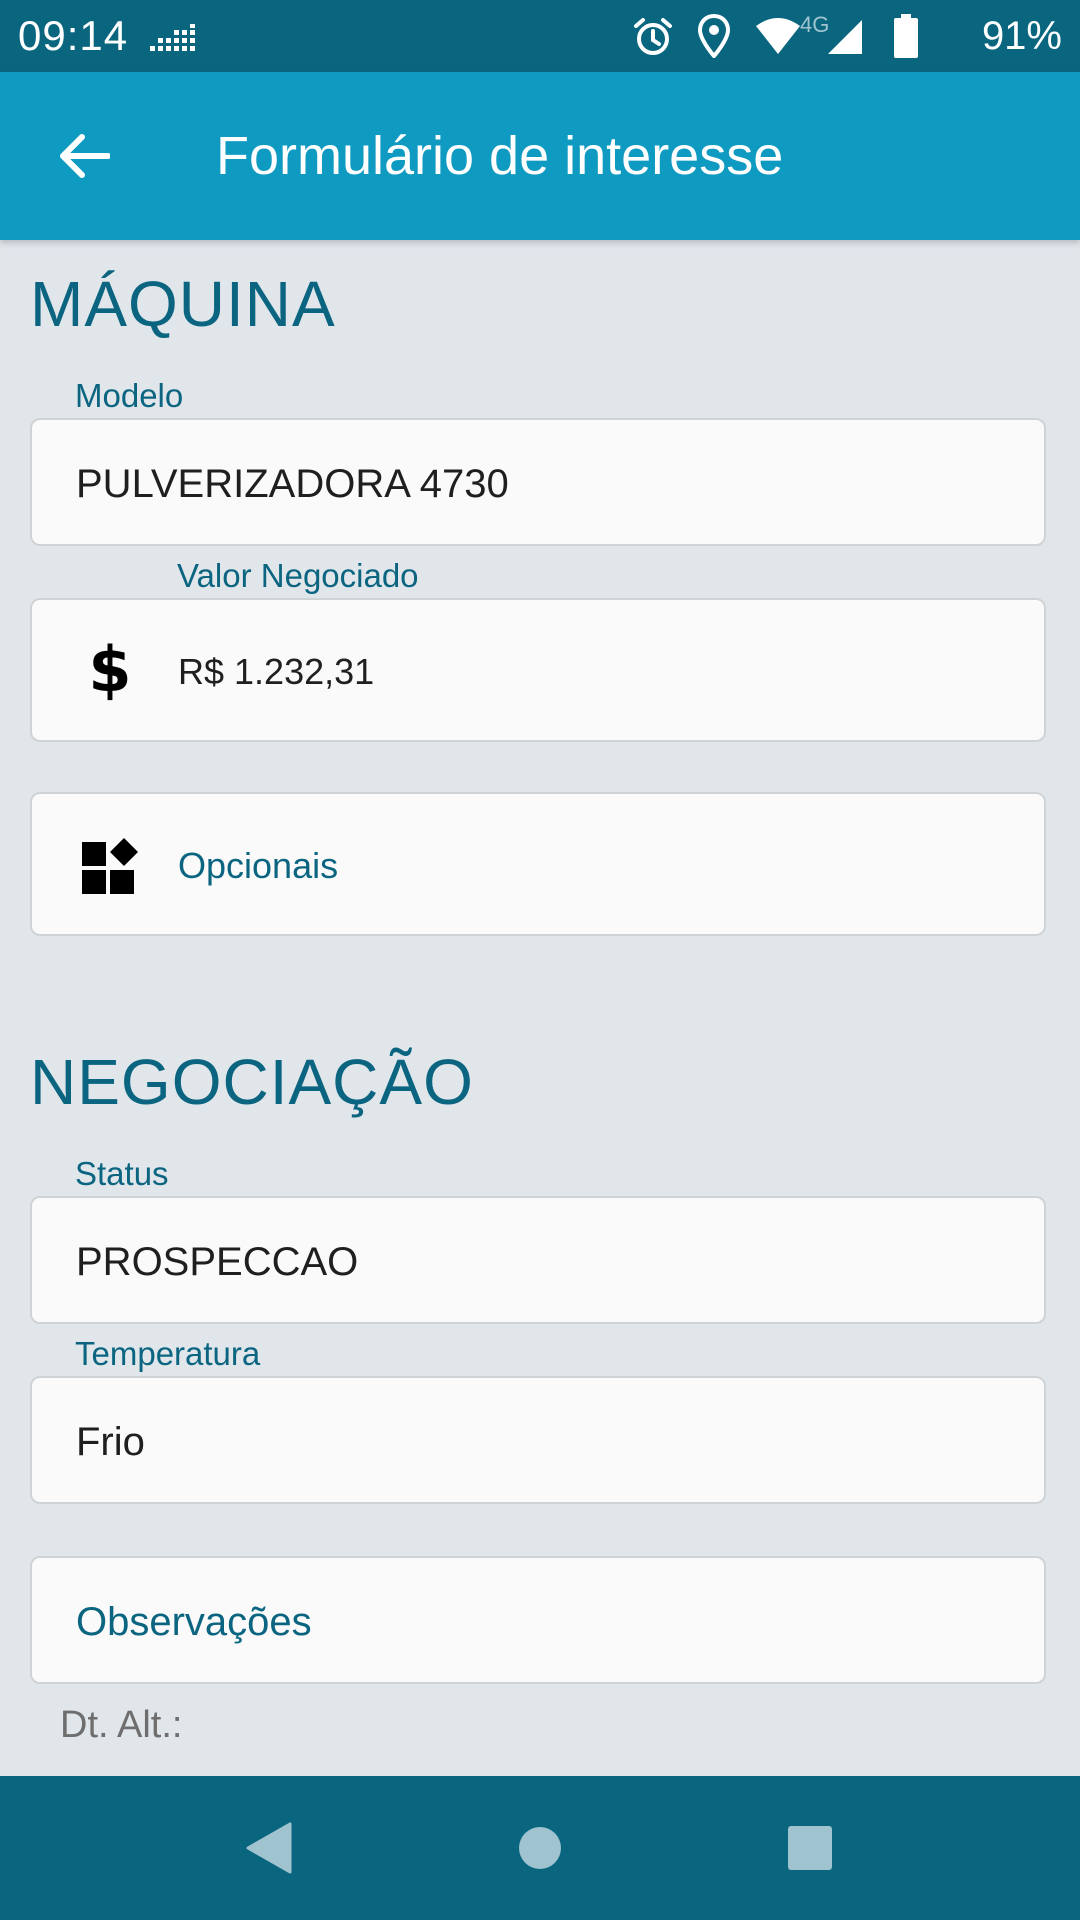 This screenshot has height=1920, width=1080. What do you see at coordinates (121, 1725) in the screenshot?
I see `date-changed-label: Dt. Alt.:` at bounding box center [121, 1725].